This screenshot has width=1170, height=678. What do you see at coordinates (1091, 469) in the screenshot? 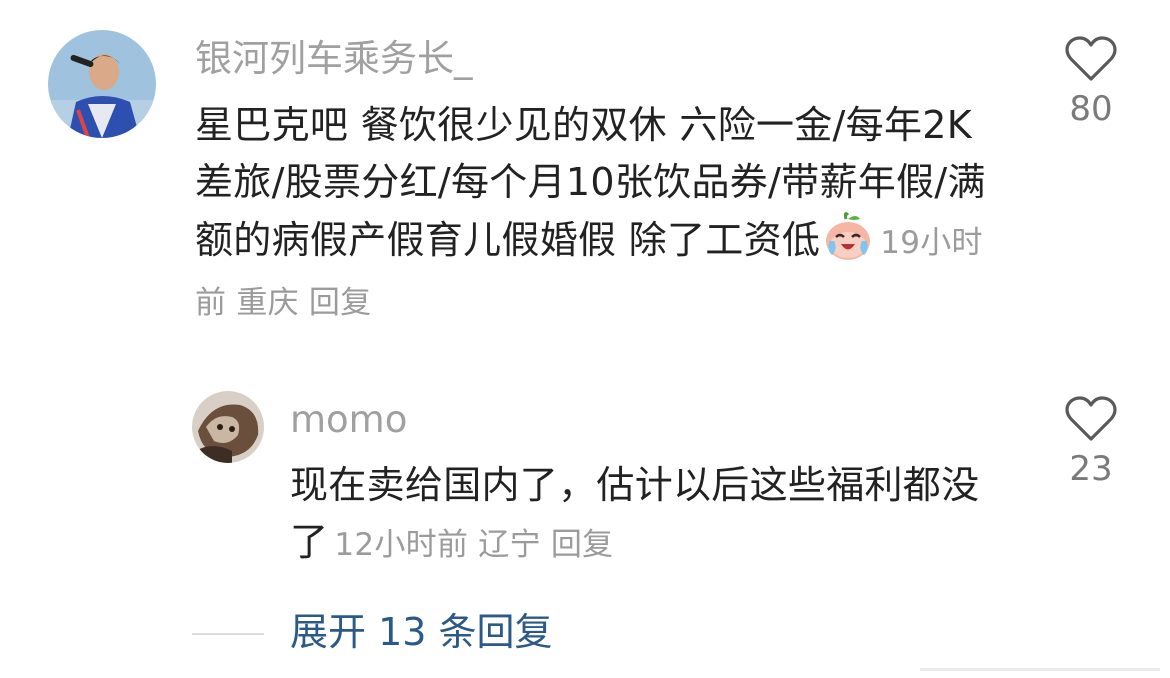
I see `reply-like-count: 23` at bounding box center [1091, 469].